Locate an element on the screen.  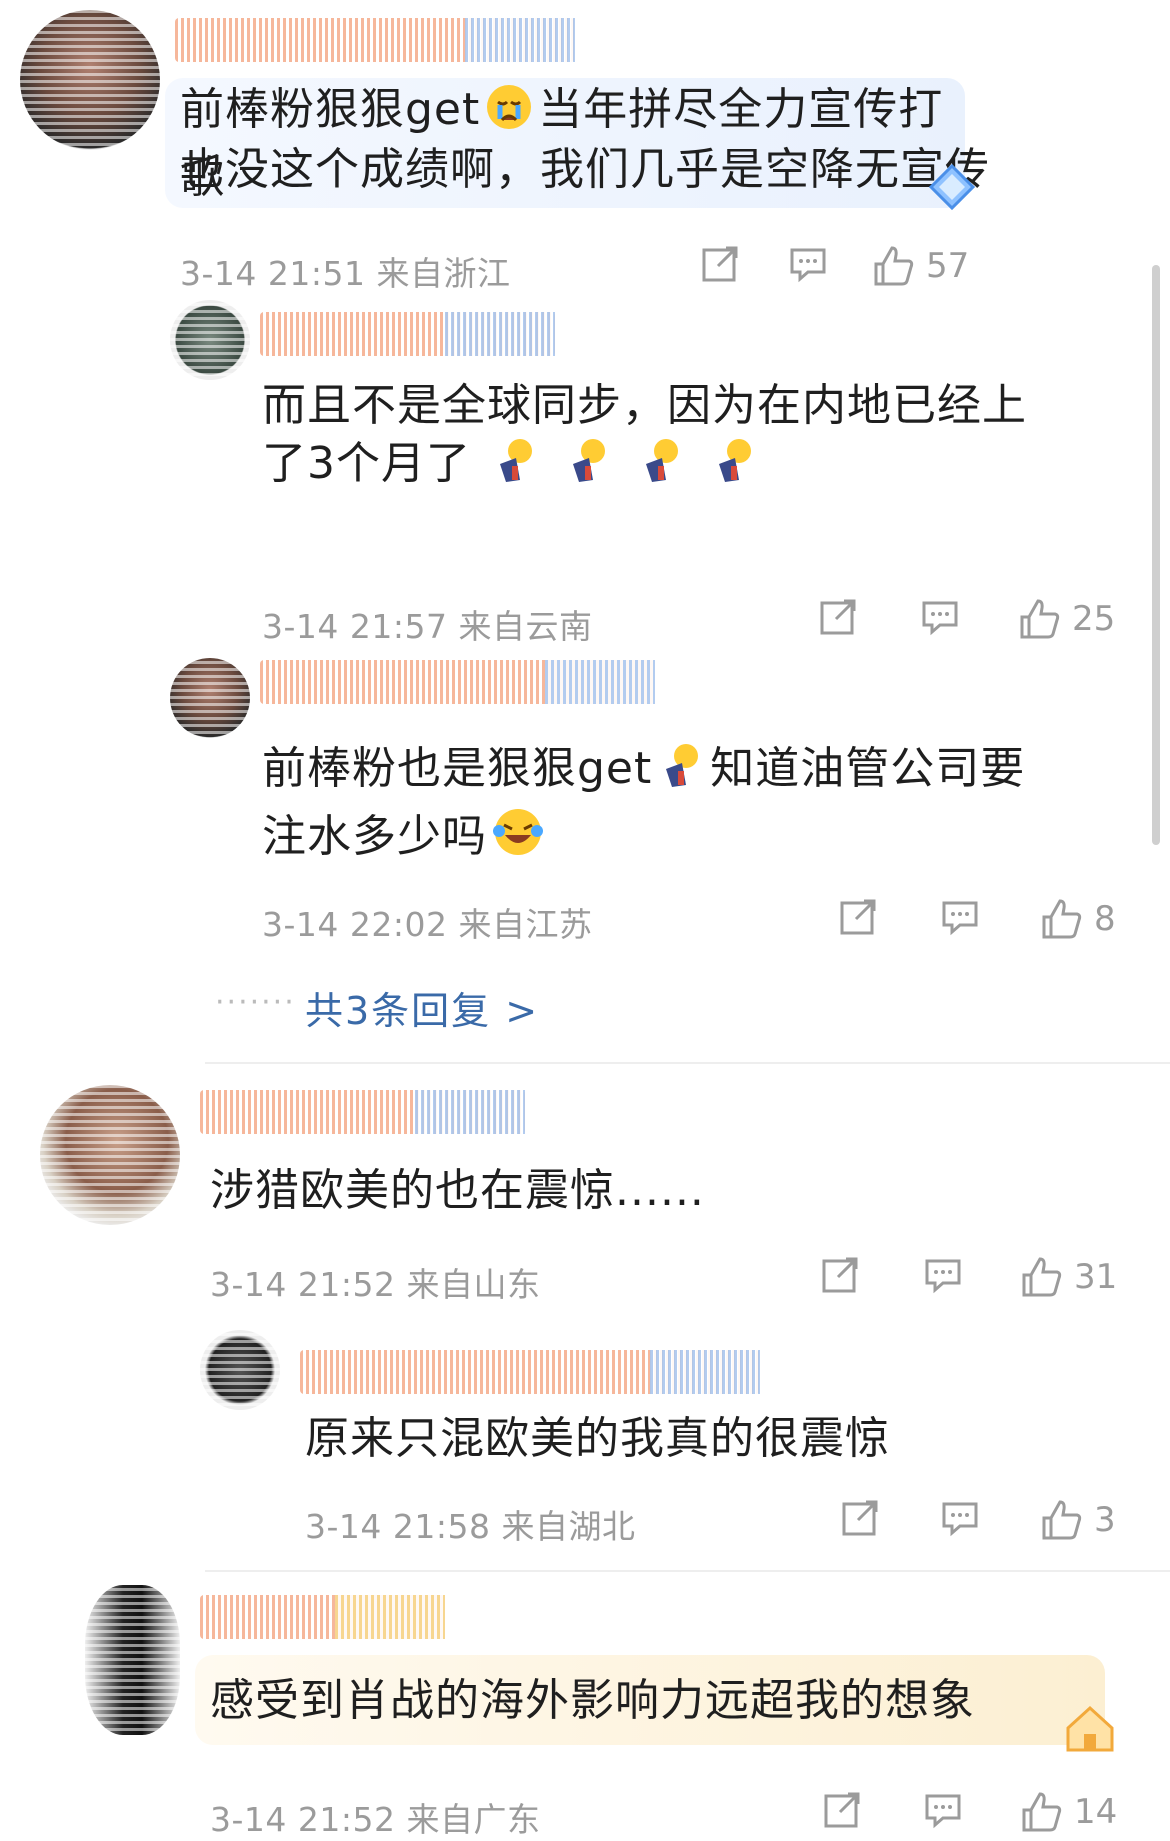
comment-text-line1: 前棒粉狠狠get is located at coordinates (330, 109).